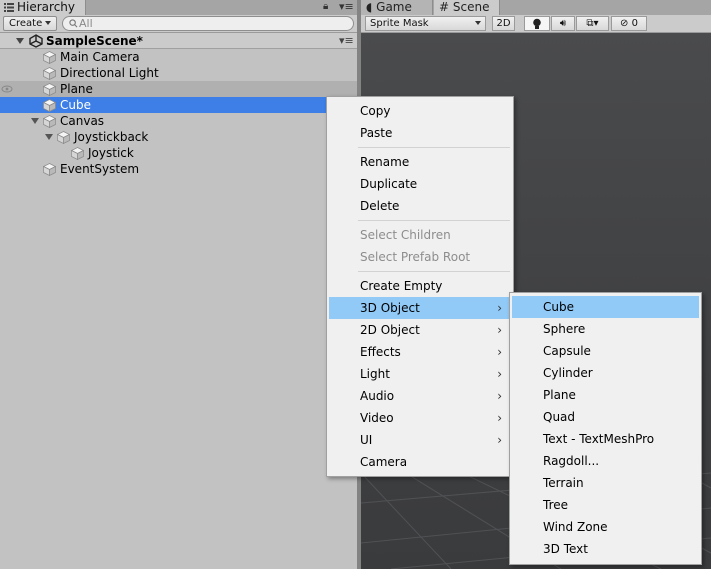 The image size is (711, 569). What do you see at coordinates (420, 133) in the screenshot?
I see `menu-item-paste: Paste` at bounding box center [420, 133].